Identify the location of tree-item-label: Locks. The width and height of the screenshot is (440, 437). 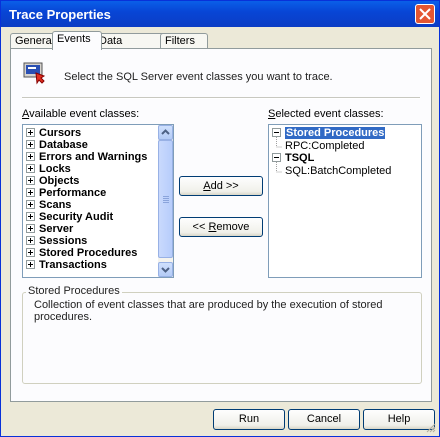
(55, 169).